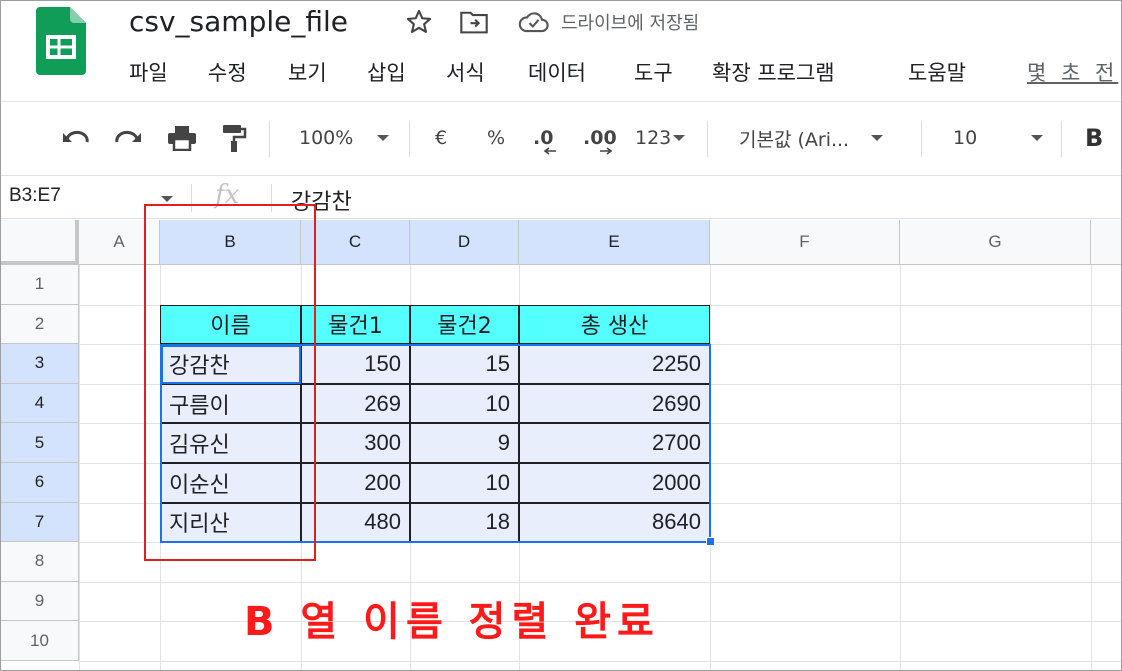  Describe the element at coordinates (40, 364) in the screenshot. I see `row-header-3: 3` at that location.